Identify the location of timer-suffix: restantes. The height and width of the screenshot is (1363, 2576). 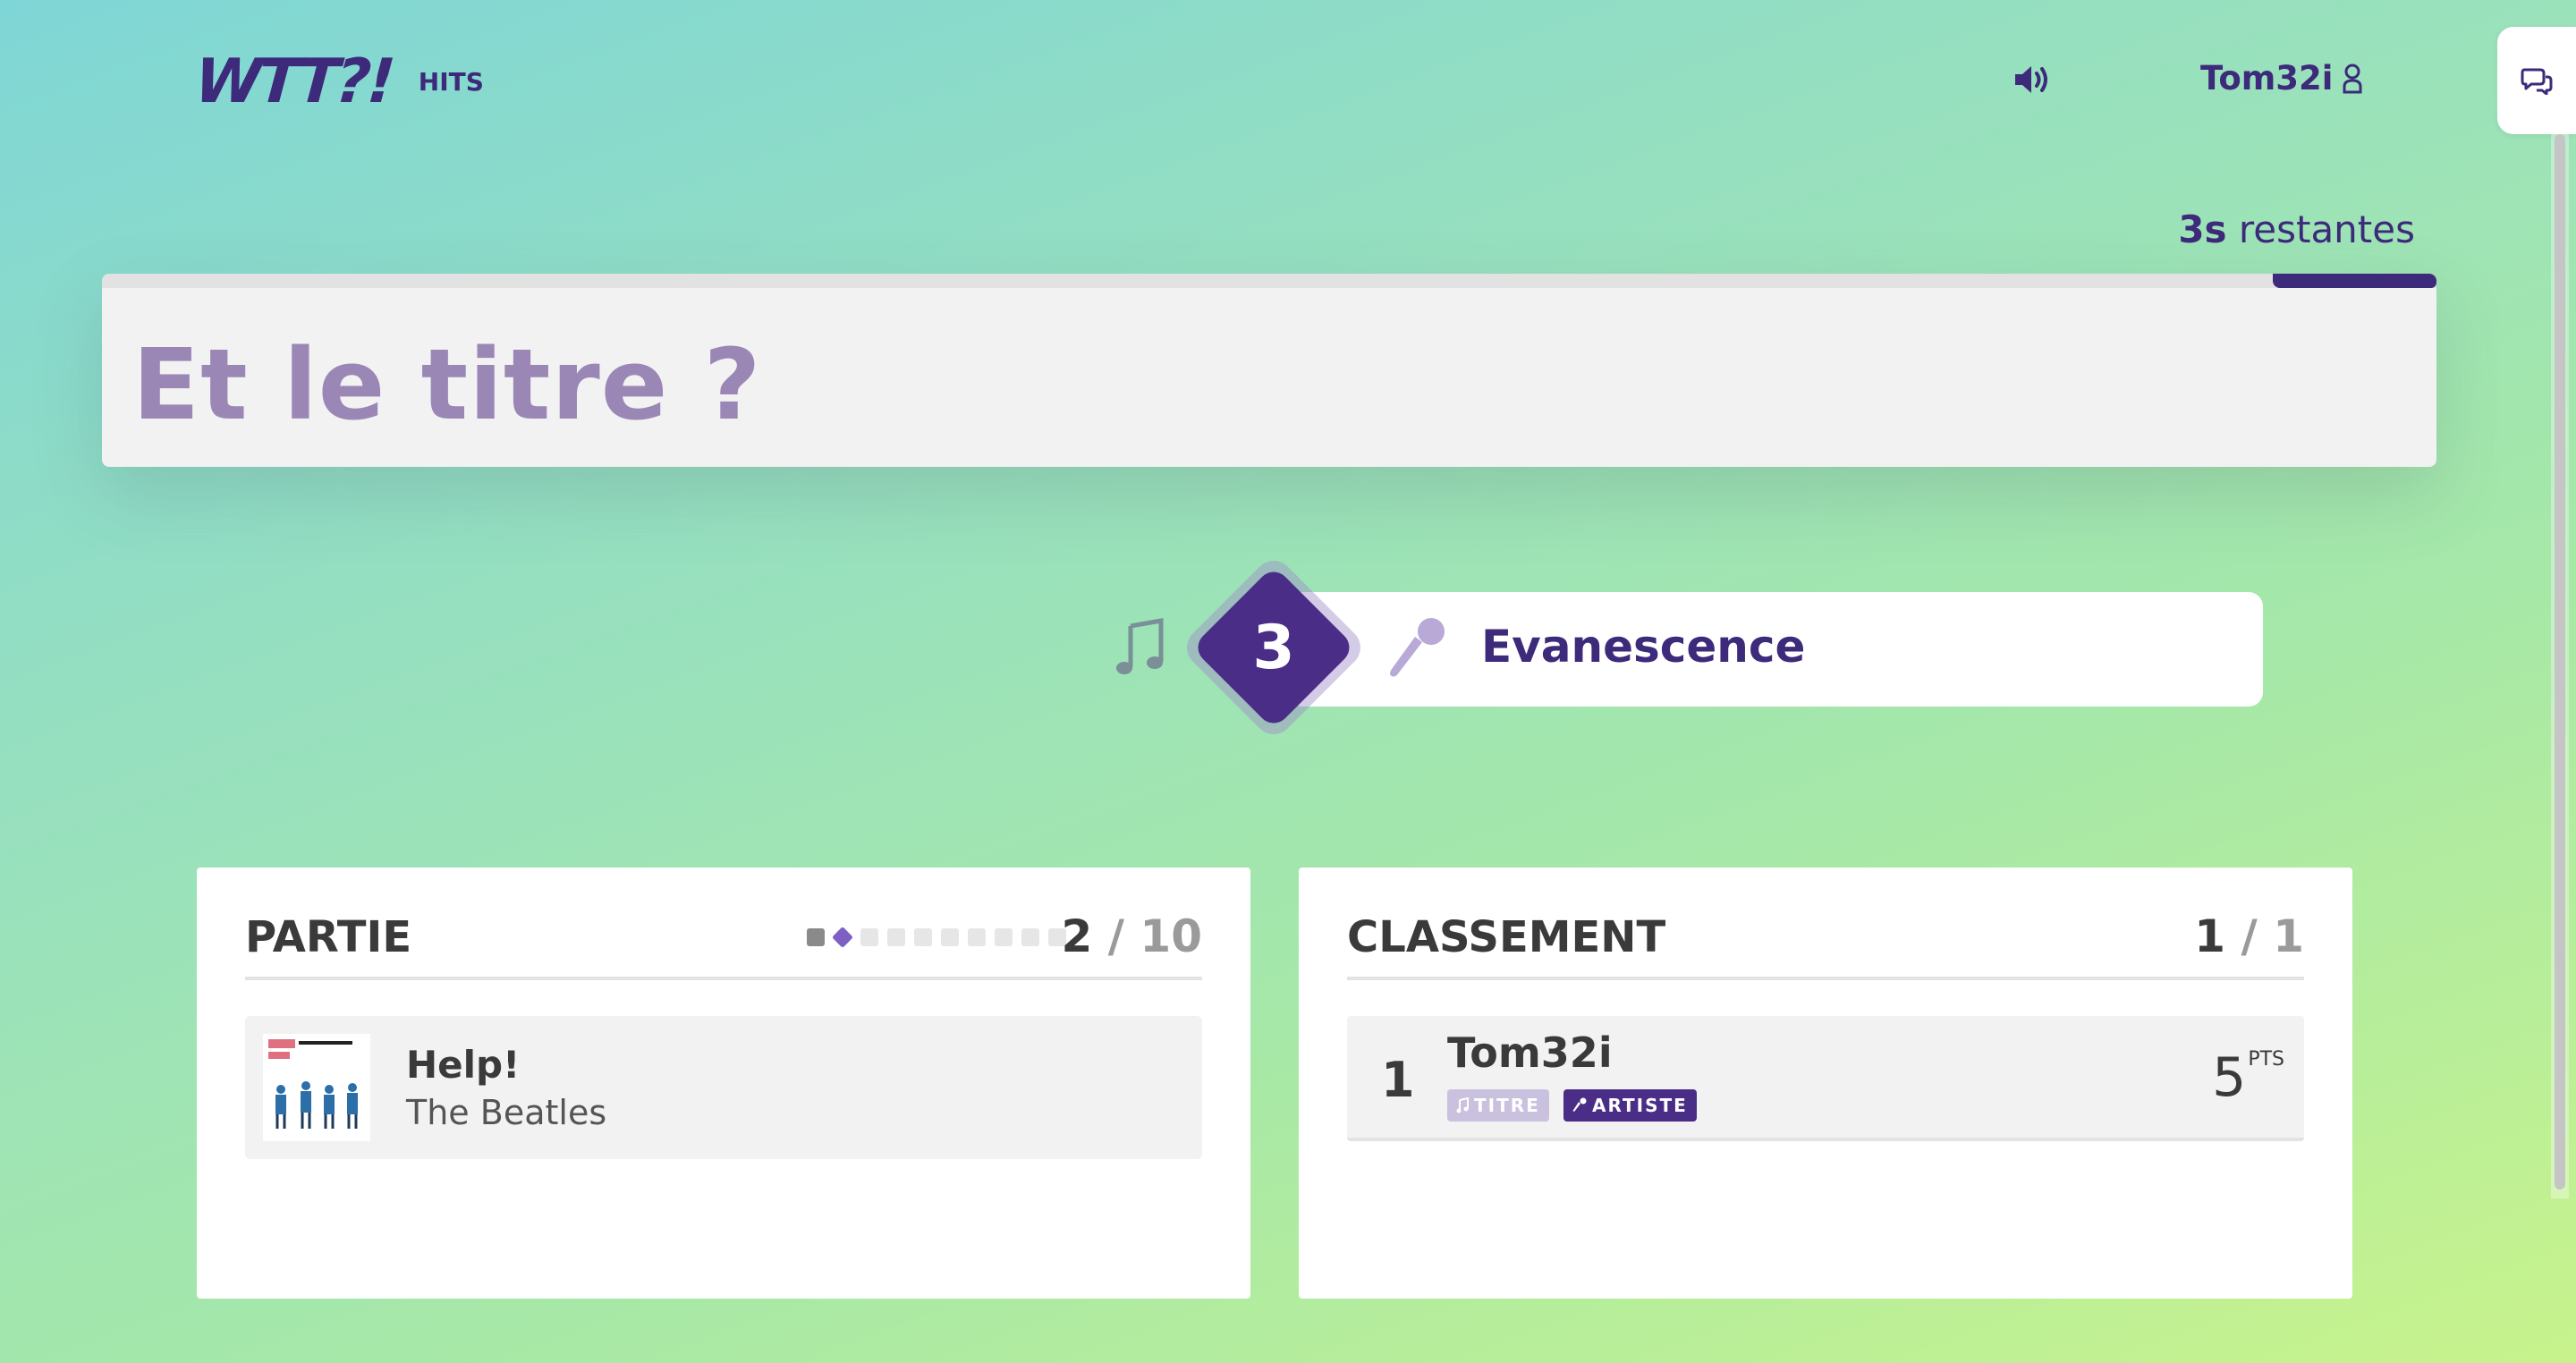
(2320, 229).